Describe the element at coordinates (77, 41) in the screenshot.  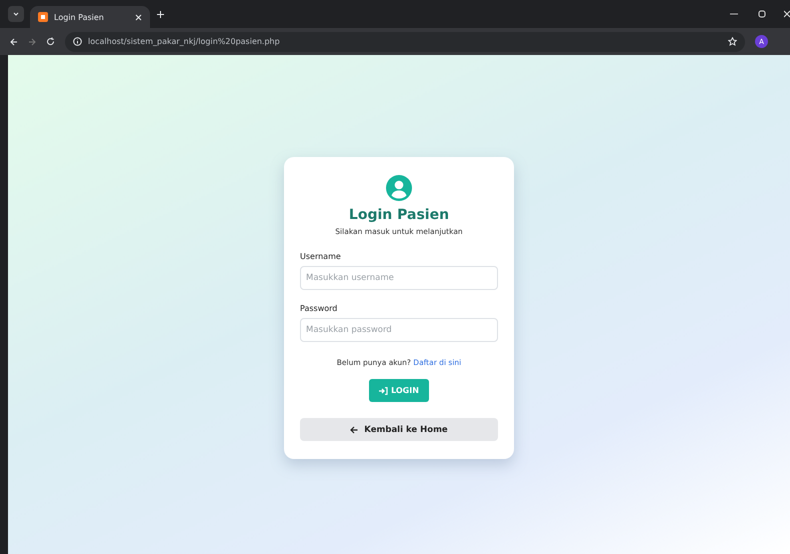
I see `info-icon` at that location.